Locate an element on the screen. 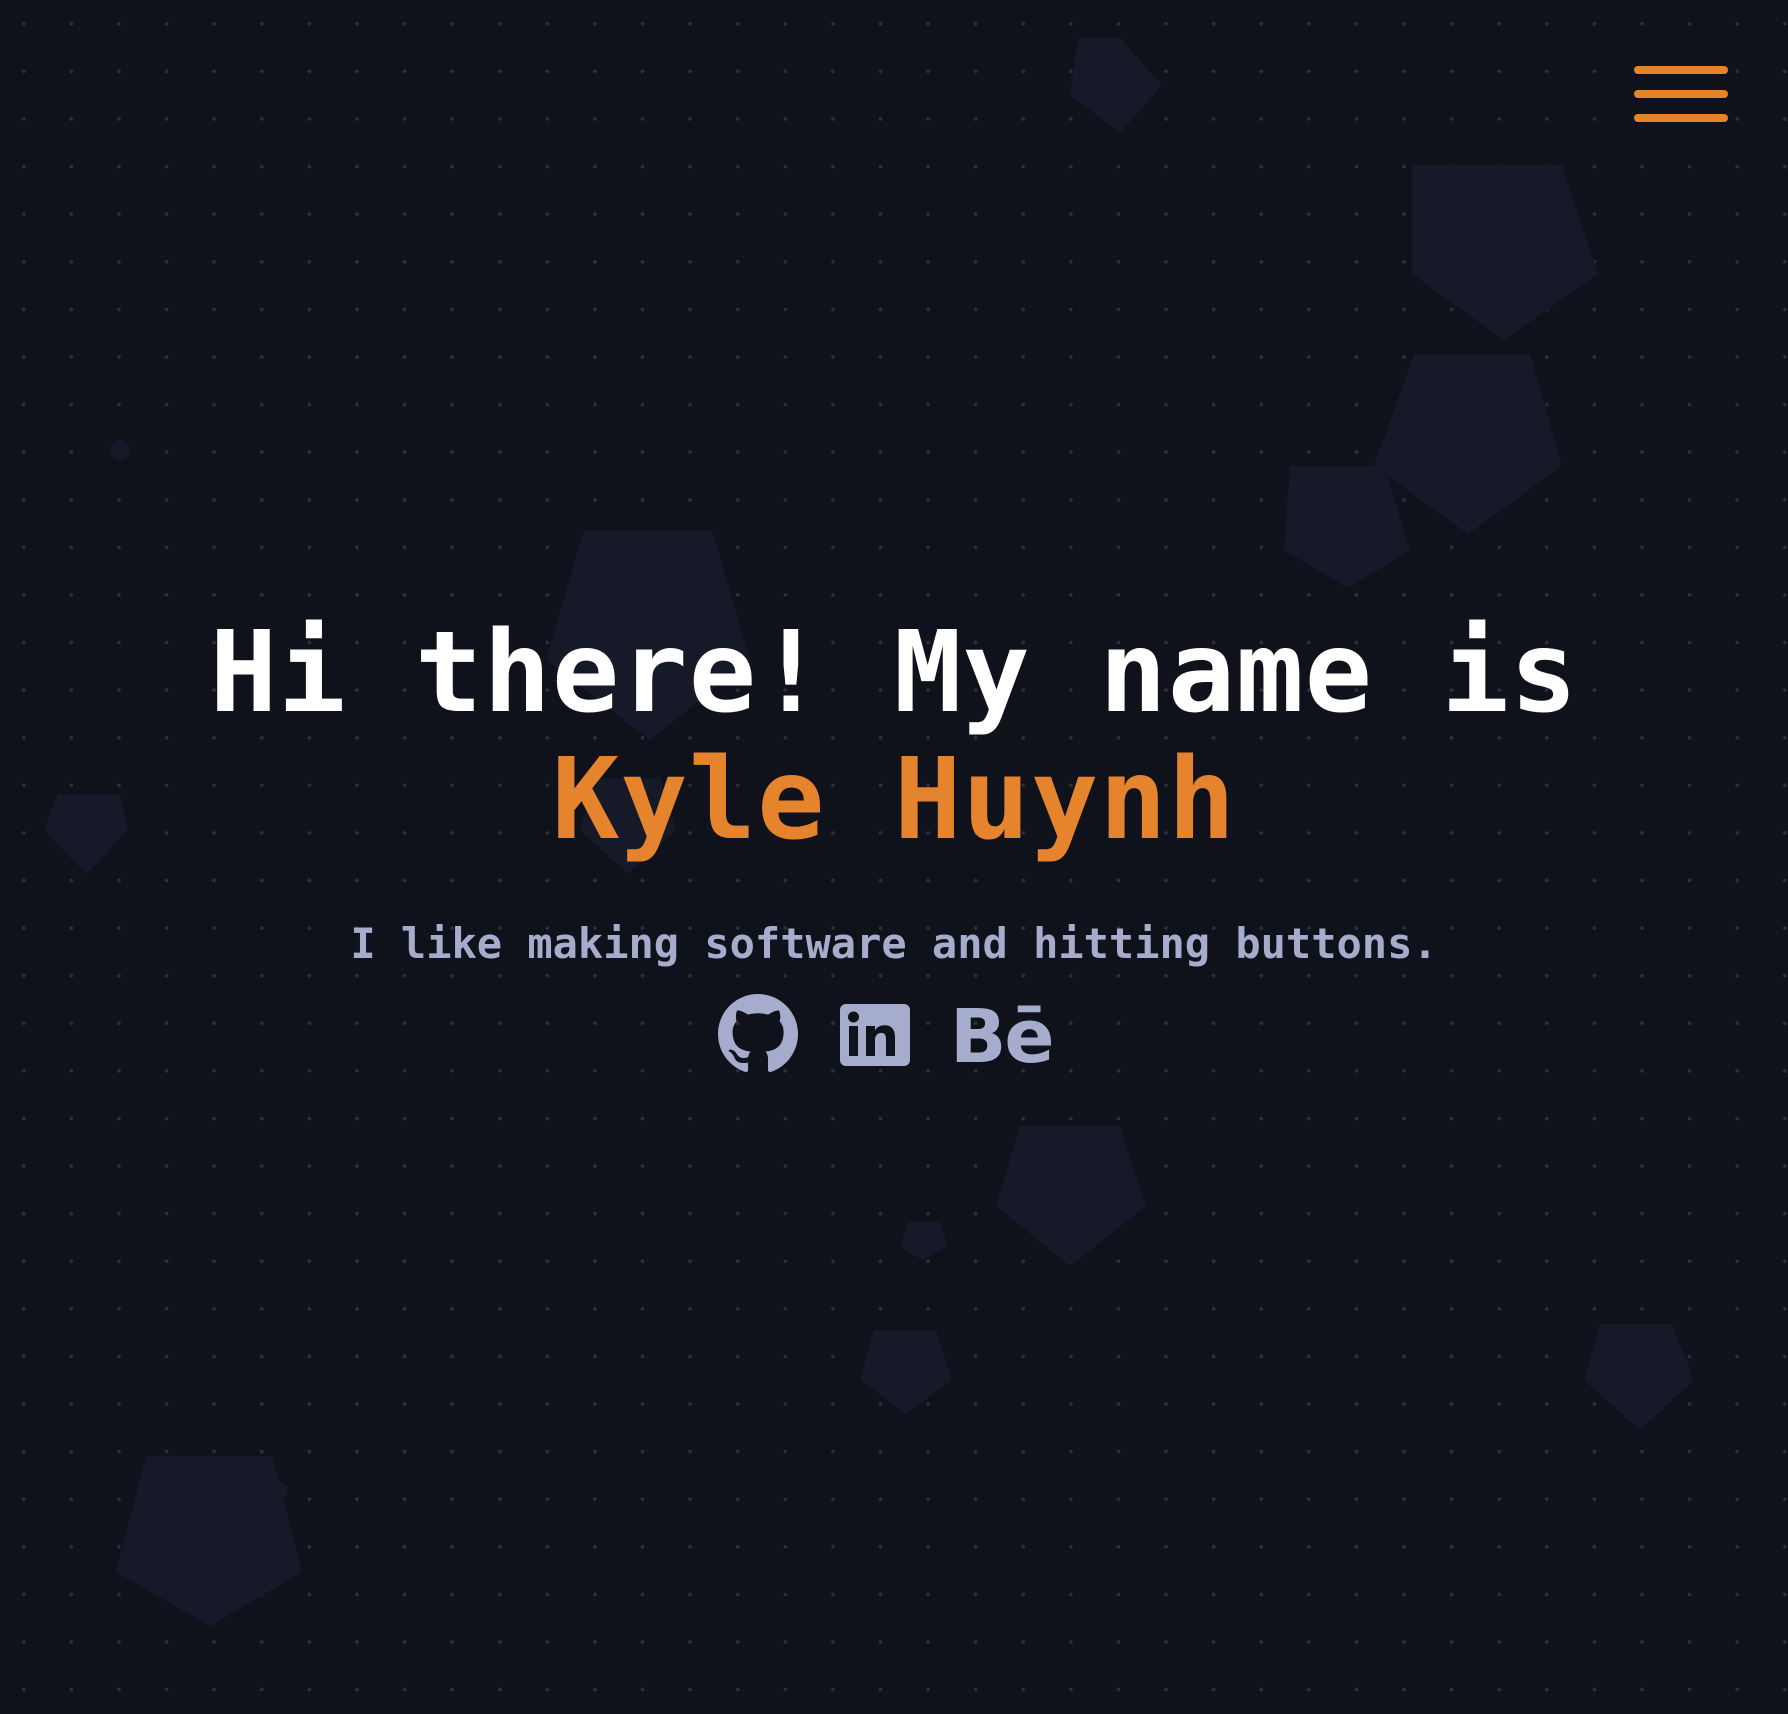  behance-icon: Bē is located at coordinates (1002, 1037).